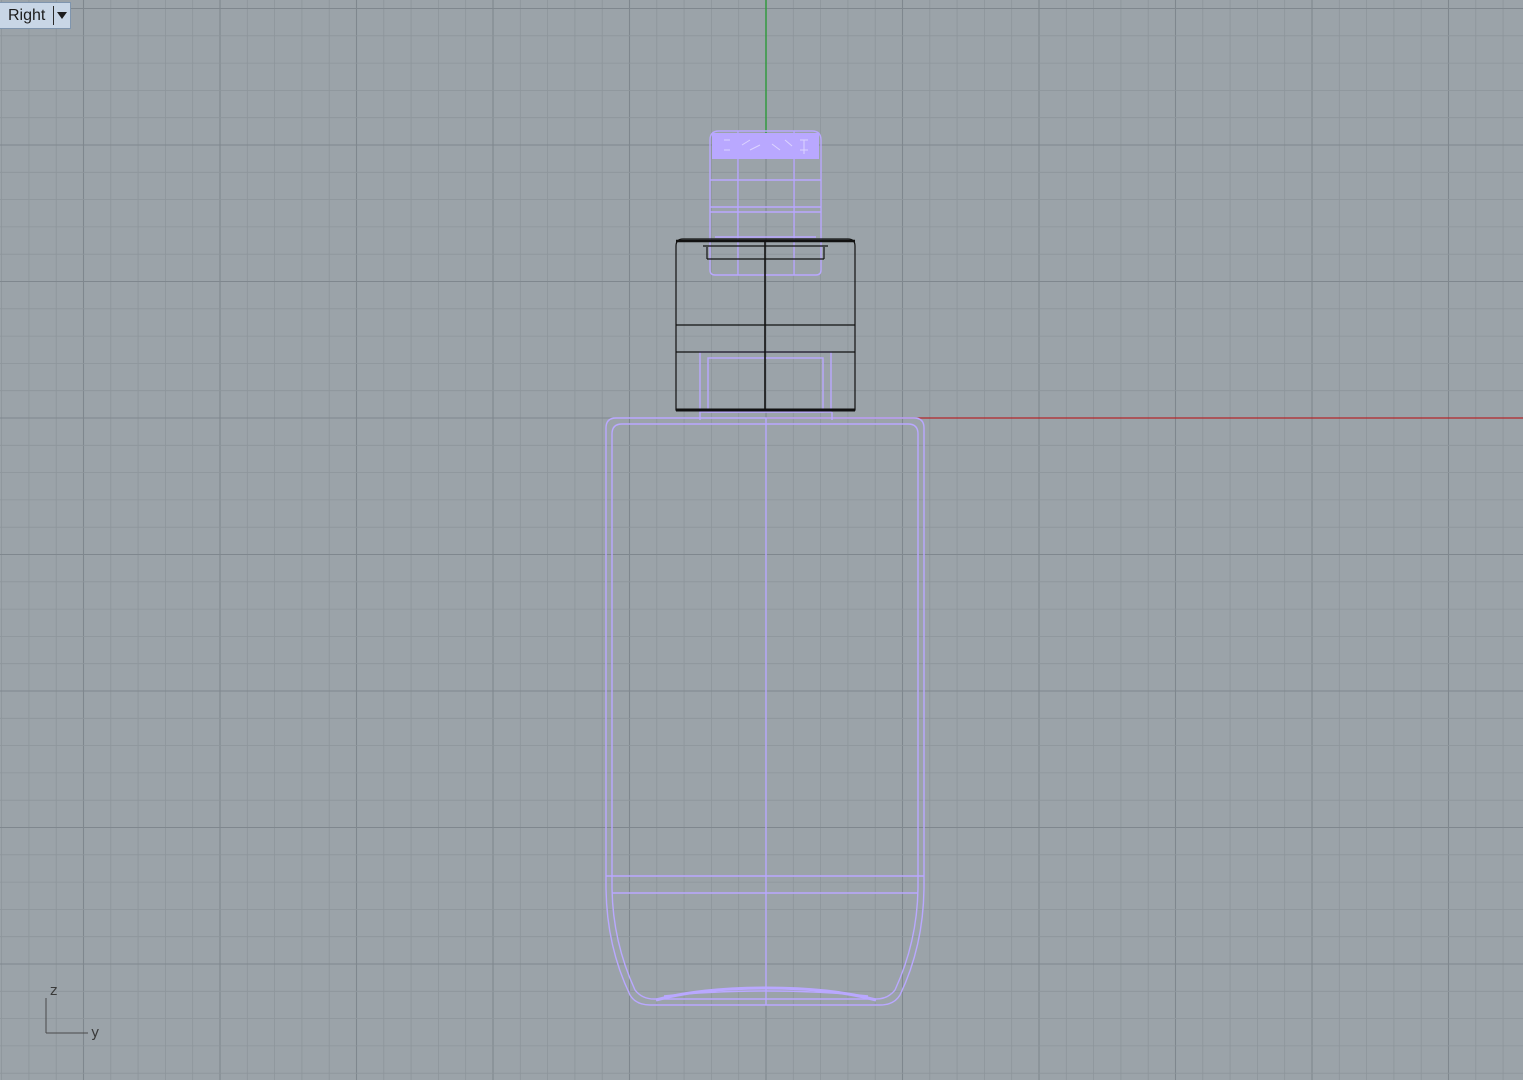  What do you see at coordinates (95, 1033) in the screenshot?
I see `axis-widget-y-label: y` at bounding box center [95, 1033].